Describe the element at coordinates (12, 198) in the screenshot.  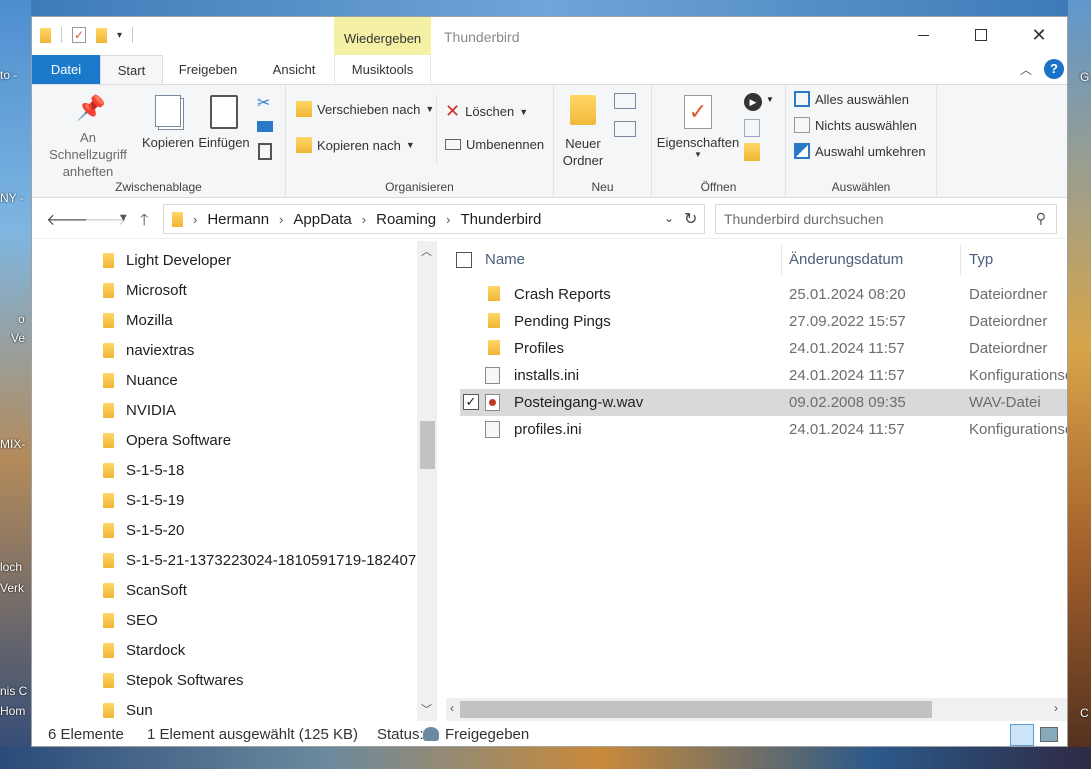
I see `desktop-icon-label: NY -` at that location.